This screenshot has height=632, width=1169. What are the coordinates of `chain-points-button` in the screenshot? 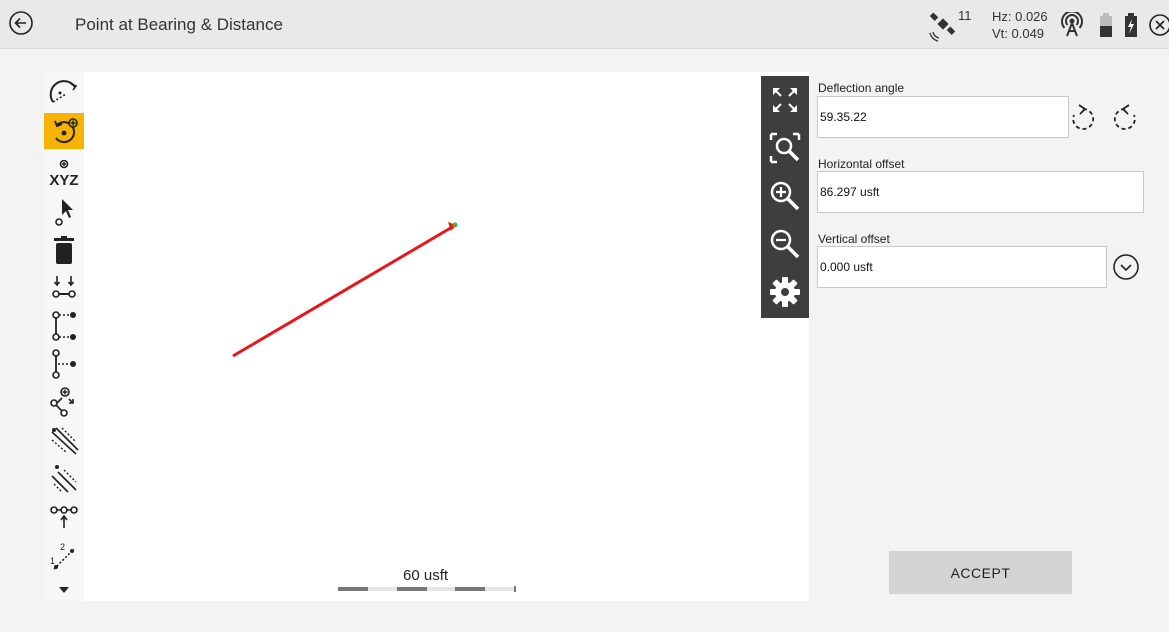 It's located at (64, 516).